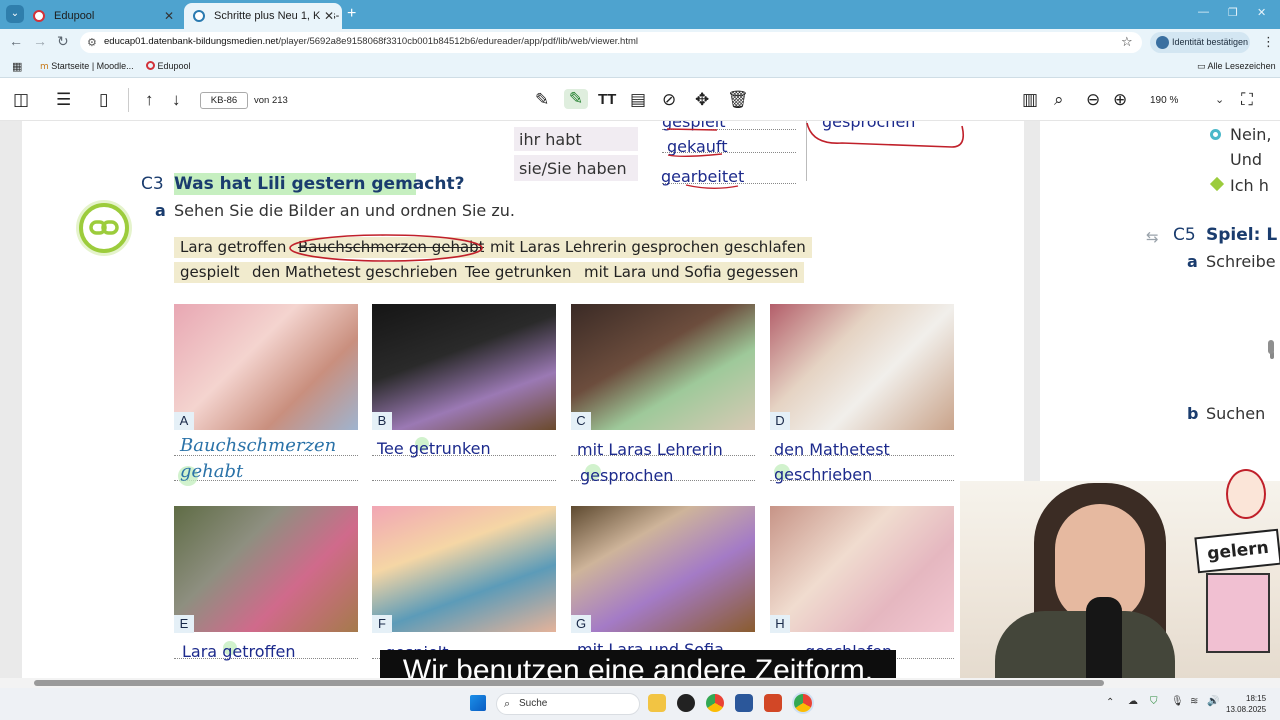  I want to click on previous-page-icon: ↑, so click(149, 100).